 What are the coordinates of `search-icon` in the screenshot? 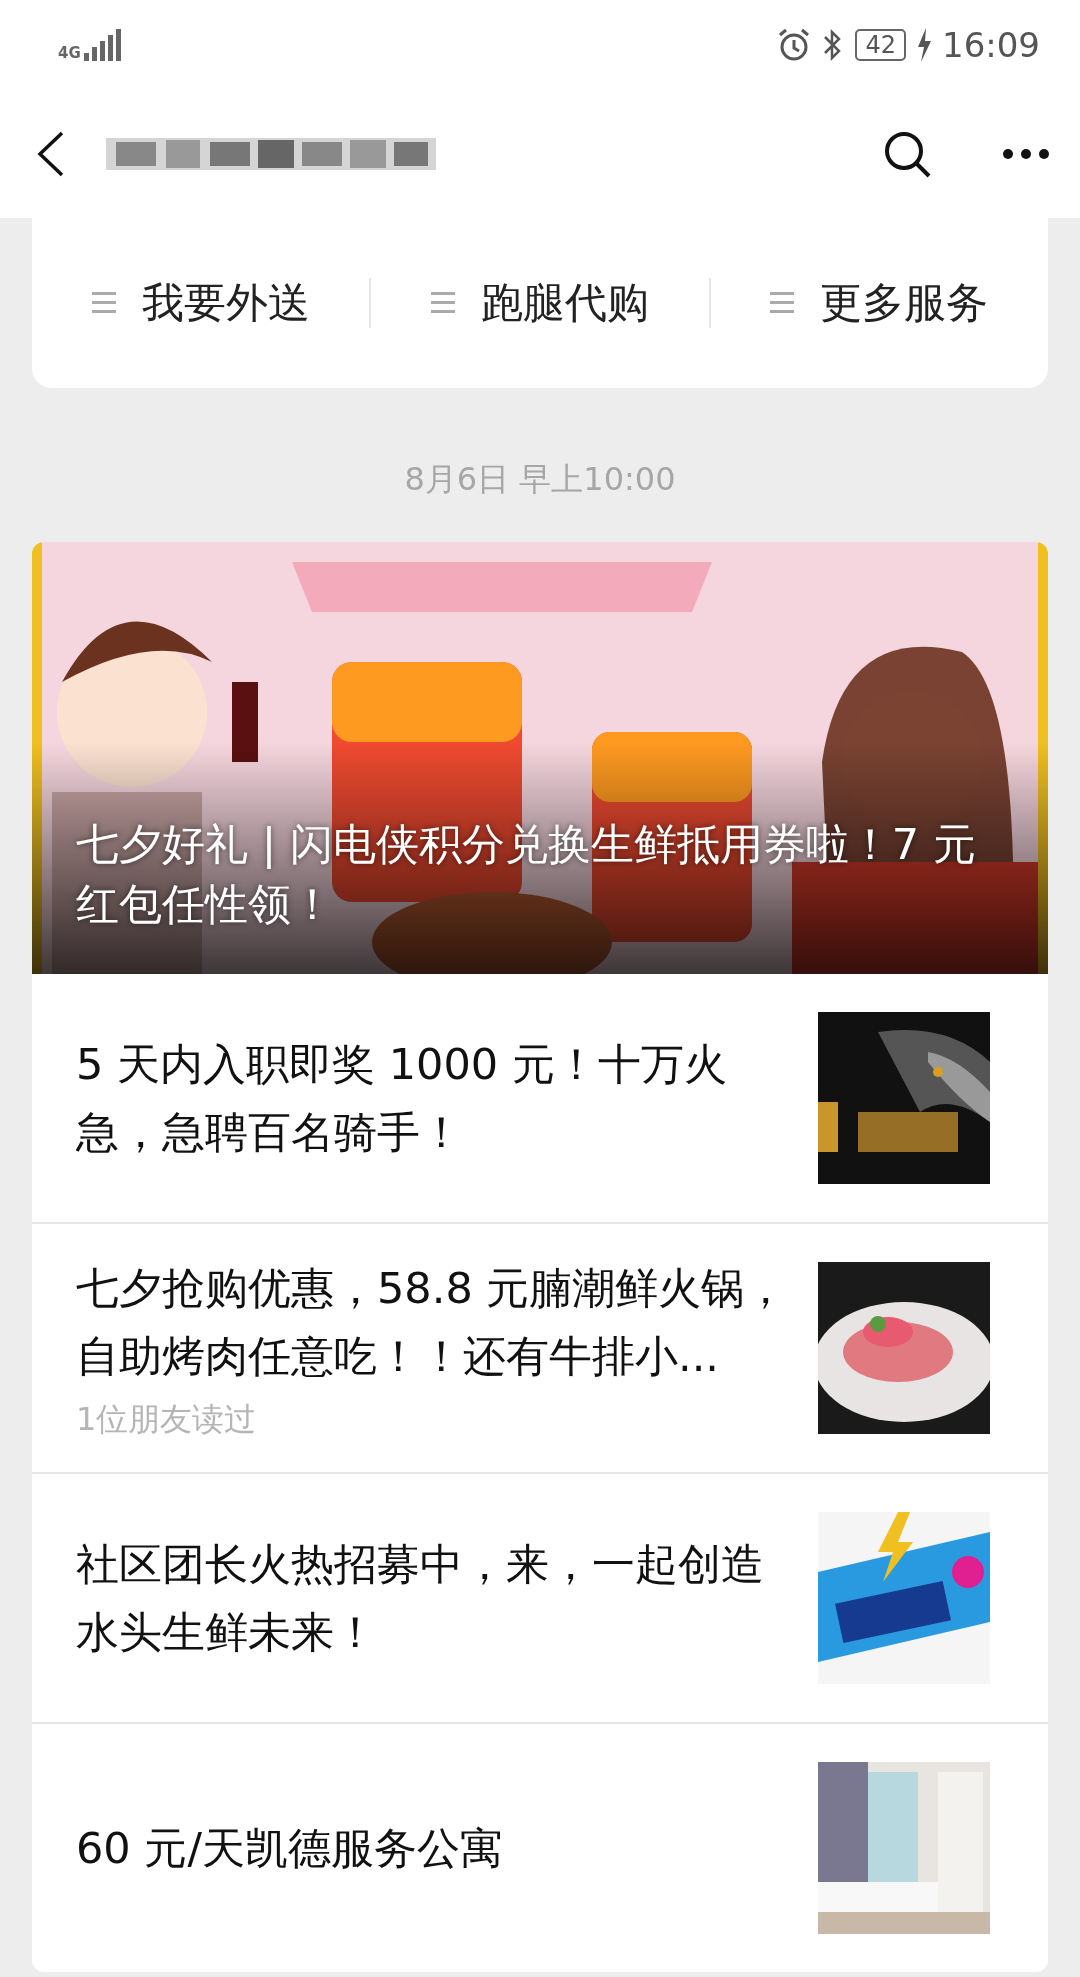 It's located at (907, 154).